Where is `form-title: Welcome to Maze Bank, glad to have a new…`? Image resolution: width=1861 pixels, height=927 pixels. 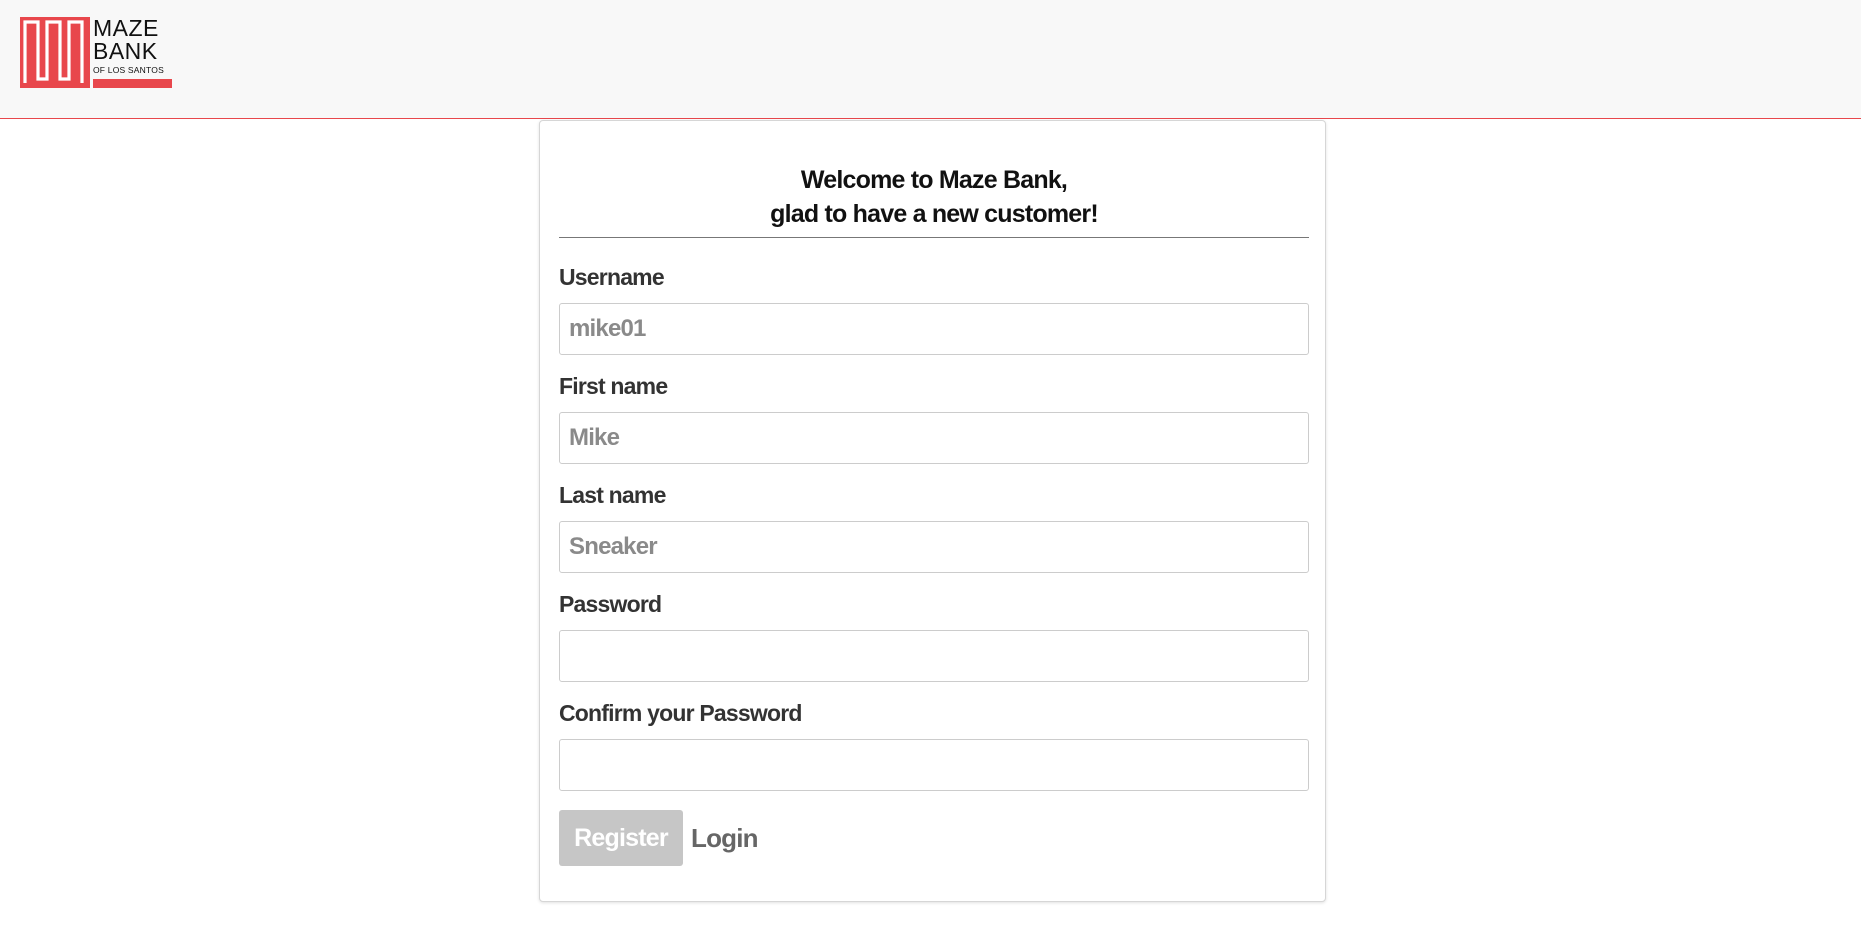
form-title: Welcome to Maze Bank, glad to have a new… is located at coordinates (934, 197).